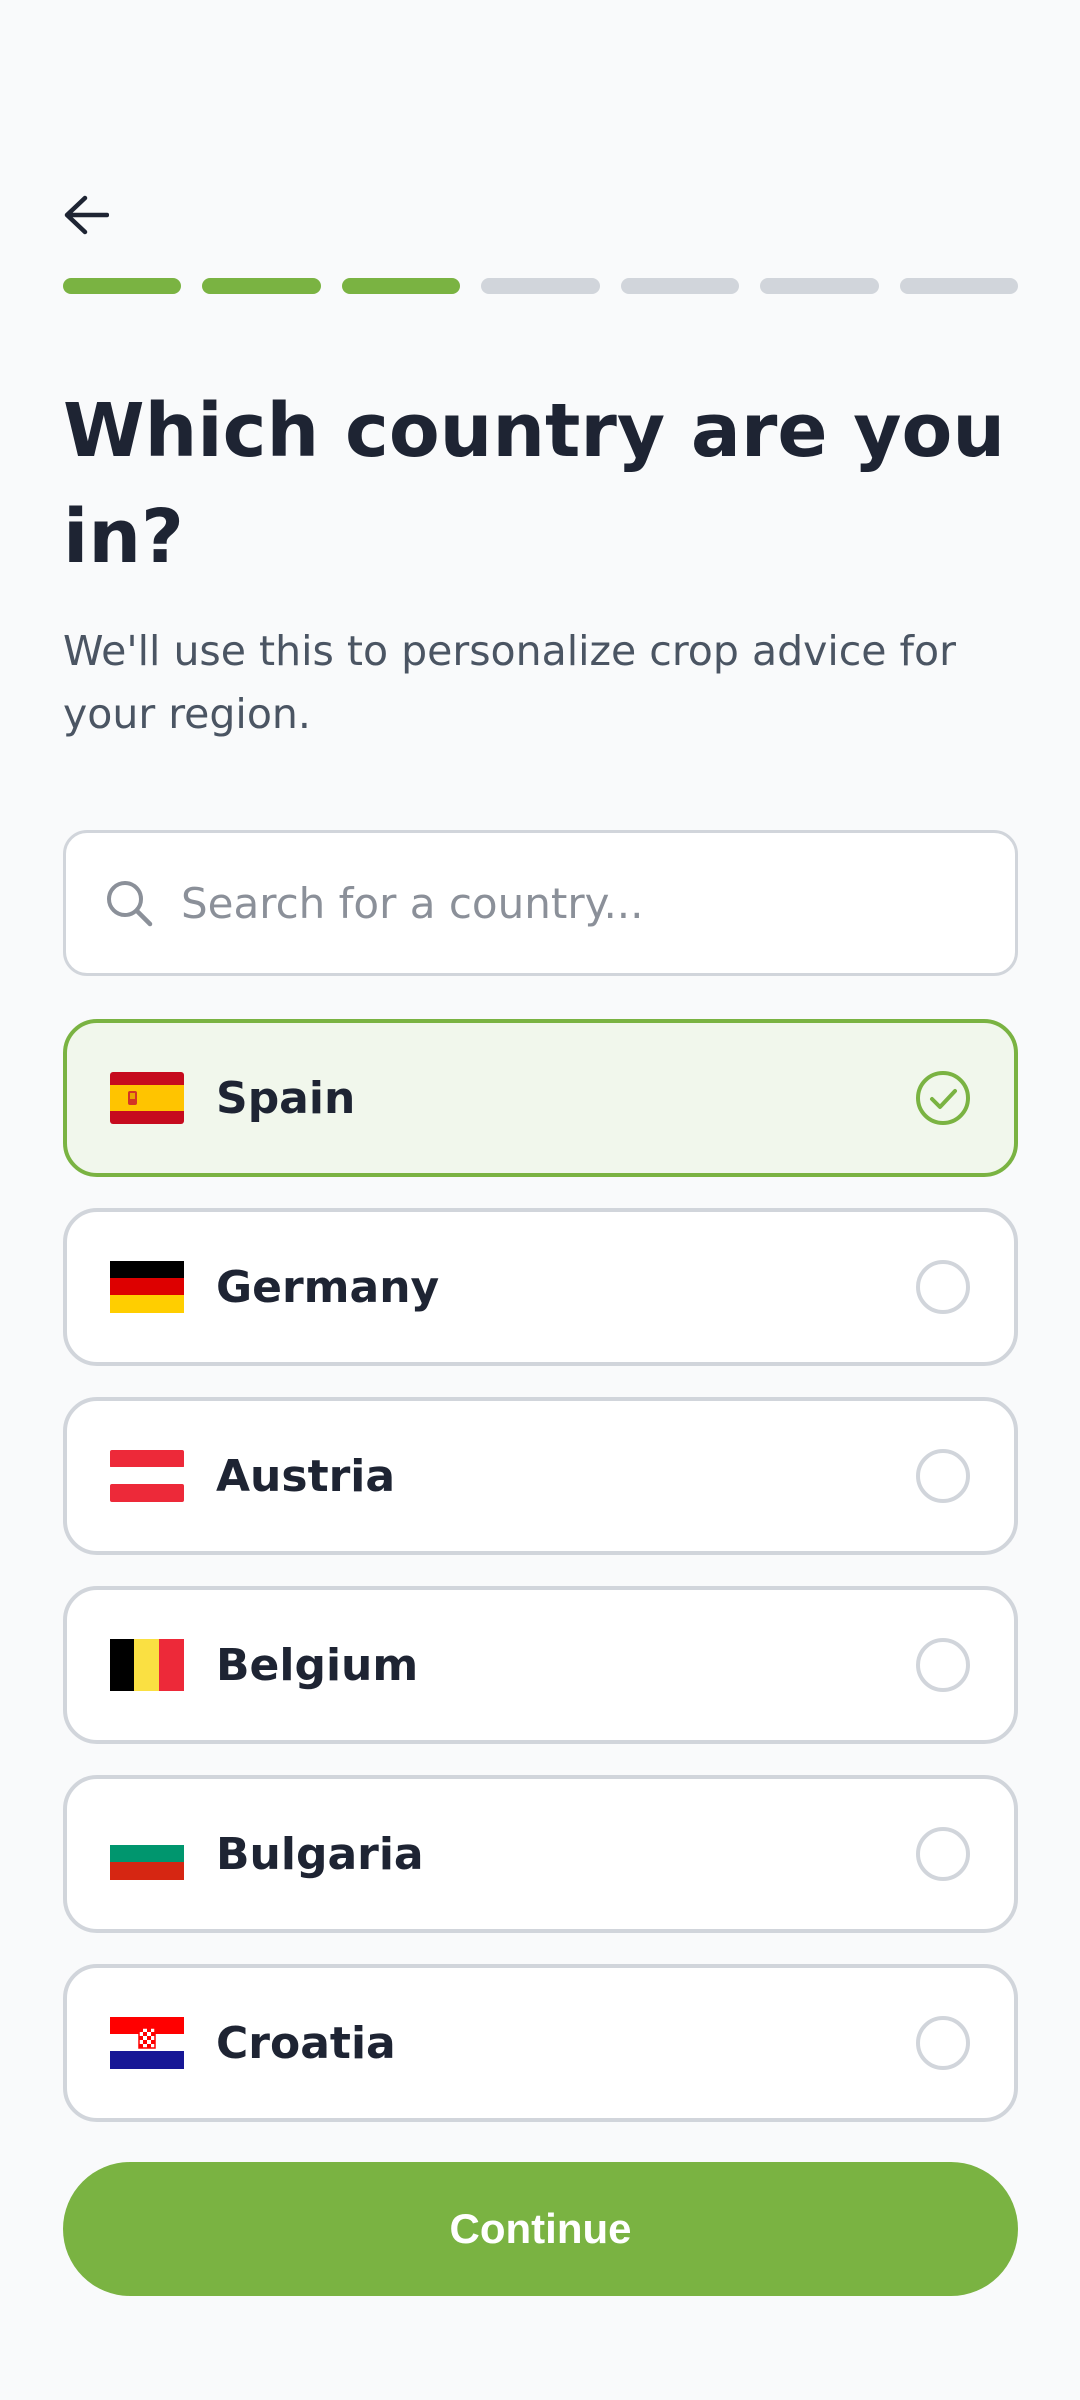 The width and height of the screenshot is (1080, 2400). What do you see at coordinates (943, 1098) in the screenshot?
I see `check-circle-icon` at bounding box center [943, 1098].